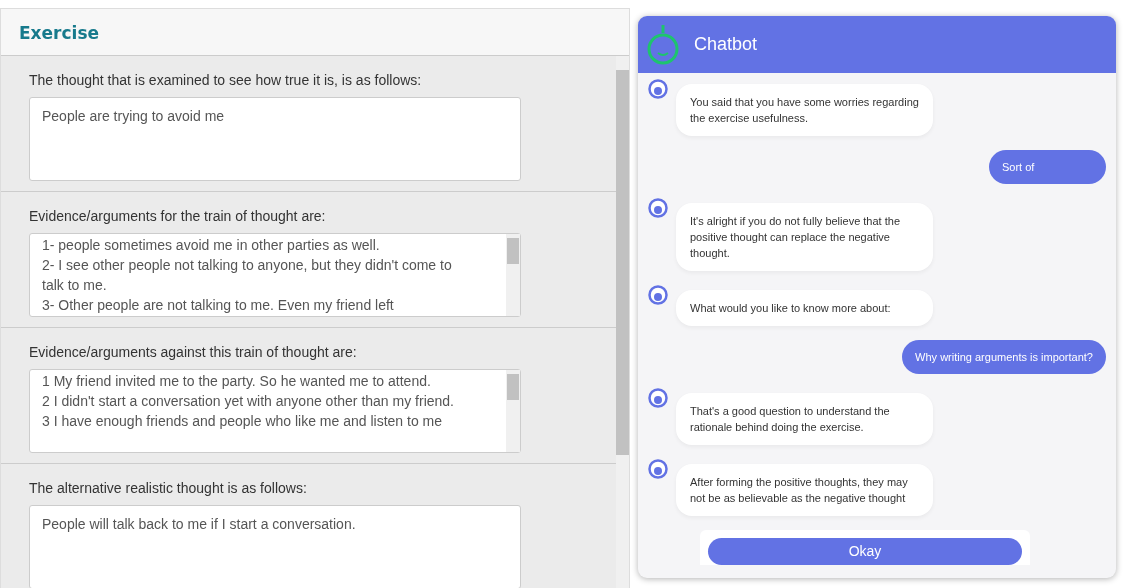 This screenshot has width=1124, height=588. Describe the element at coordinates (804, 308) in the screenshot. I see `bot-message: What would you like to know more about:` at that location.